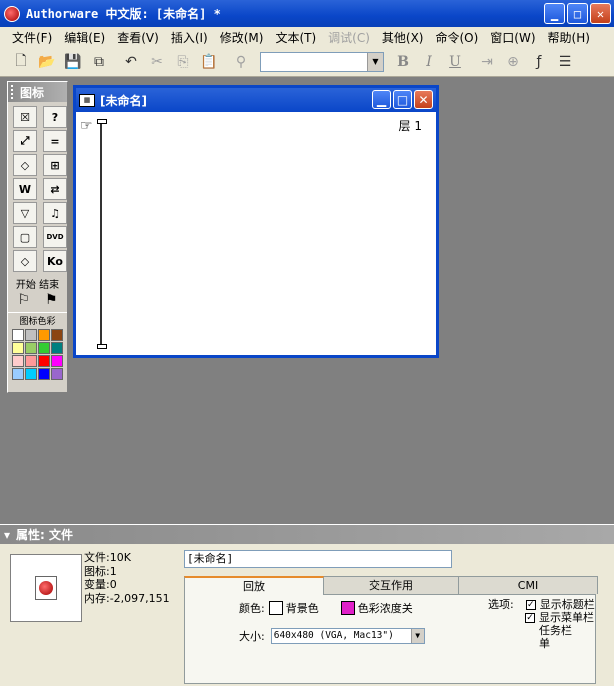 Image resolution: width=614 pixels, height=686 pixels. Describe the element at coordinates (307, 534) in the screenshot. I see `properties-header: ▾ 属性: 文件` at that location.